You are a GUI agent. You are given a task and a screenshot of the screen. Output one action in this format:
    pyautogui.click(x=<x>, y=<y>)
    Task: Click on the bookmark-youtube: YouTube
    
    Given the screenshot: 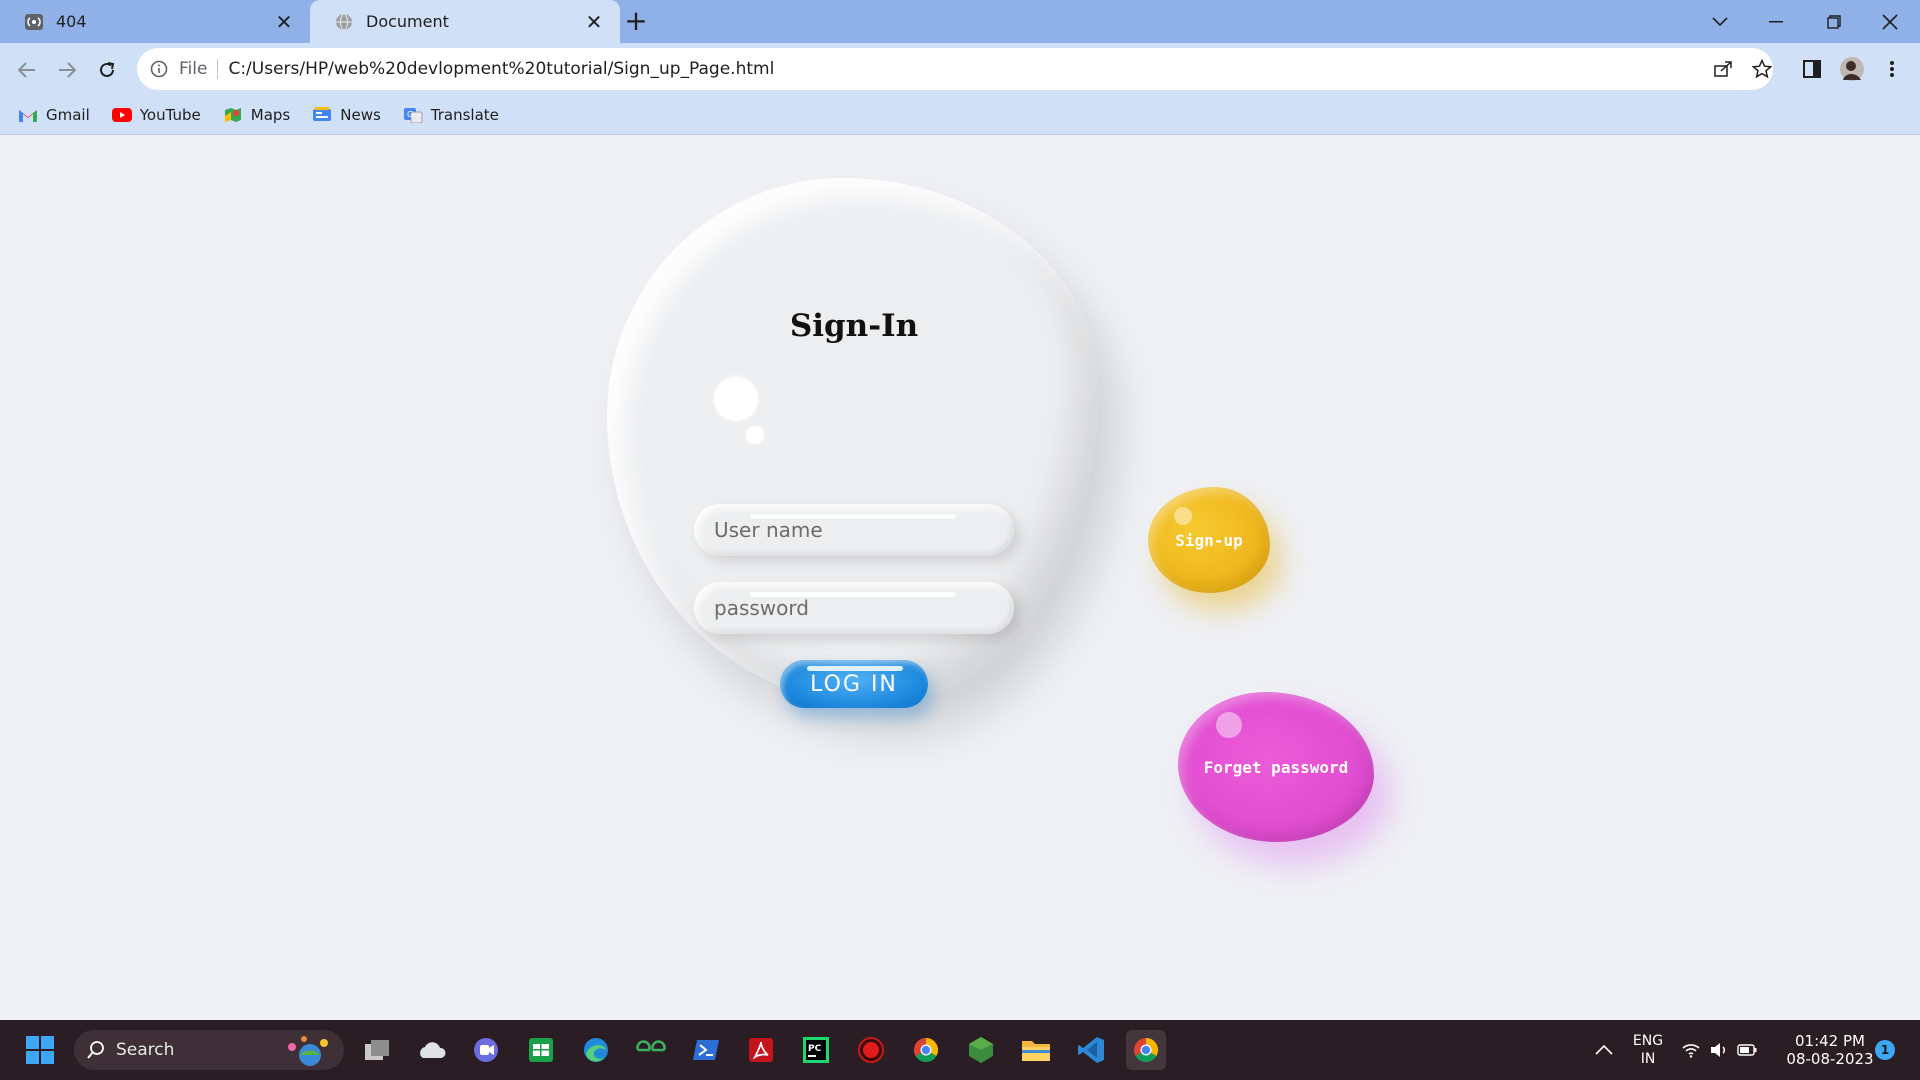 What is the action you would take?
    pyautogui.click(x=156, y=114)
    